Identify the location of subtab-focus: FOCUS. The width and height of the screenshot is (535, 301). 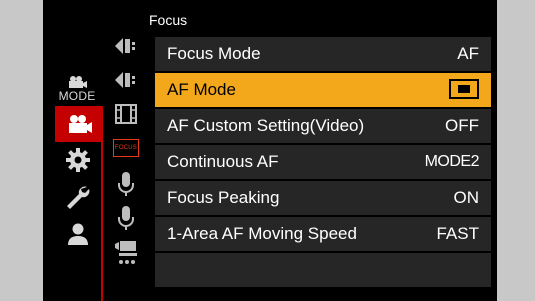
(126, 148).